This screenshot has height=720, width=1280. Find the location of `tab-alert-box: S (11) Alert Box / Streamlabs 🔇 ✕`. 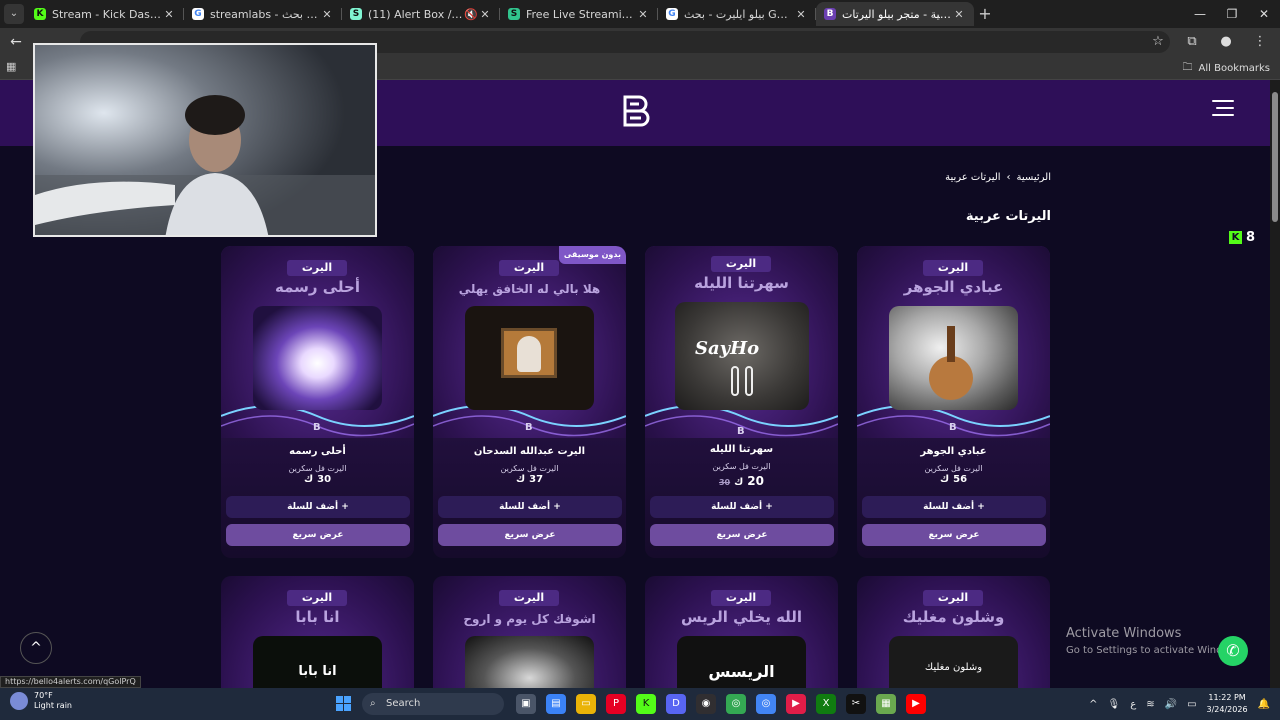

tab-alert-box: S (11) Alert Box / Streamlabs 🔇 ✕ is located at coordinates (421, 14).